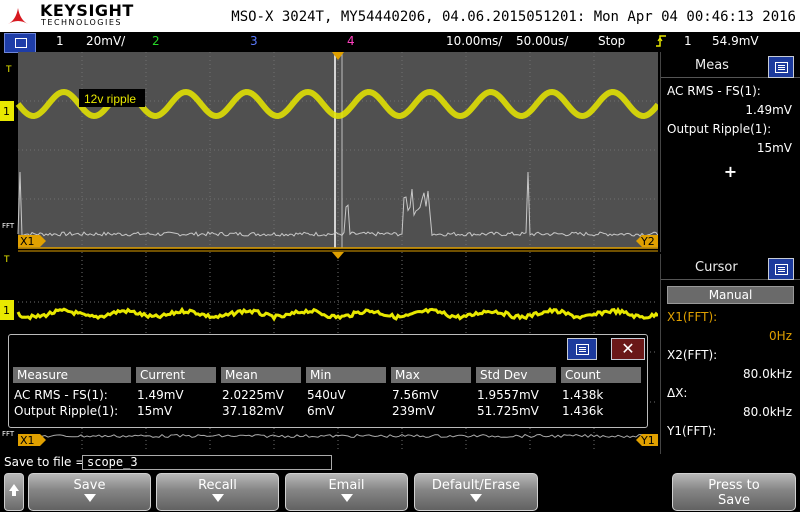  I want to click on press-to-label: Press to, so click(734, 485).